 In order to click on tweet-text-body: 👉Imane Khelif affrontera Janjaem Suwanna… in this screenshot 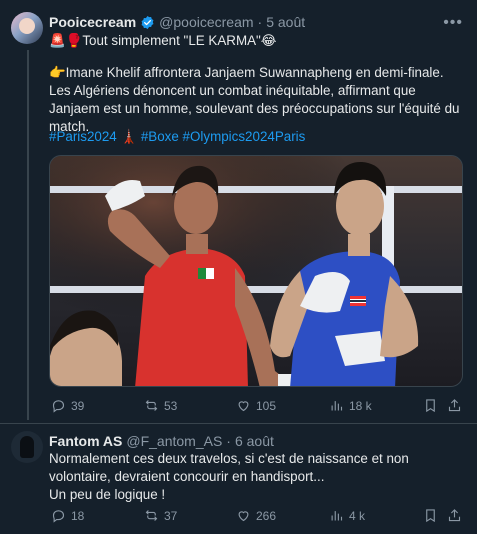, I will do `click(254, 99)`.